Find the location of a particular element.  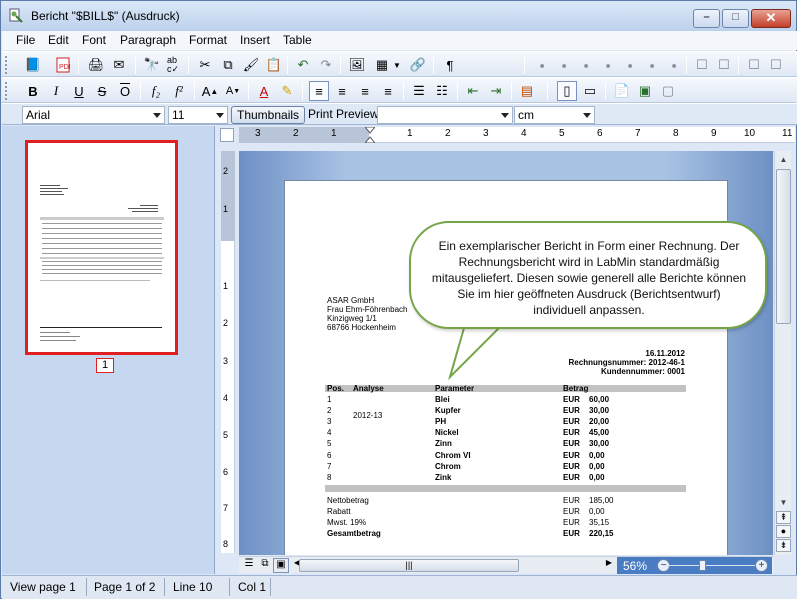

font-color-icon: A is located at coordinates (264, 91).